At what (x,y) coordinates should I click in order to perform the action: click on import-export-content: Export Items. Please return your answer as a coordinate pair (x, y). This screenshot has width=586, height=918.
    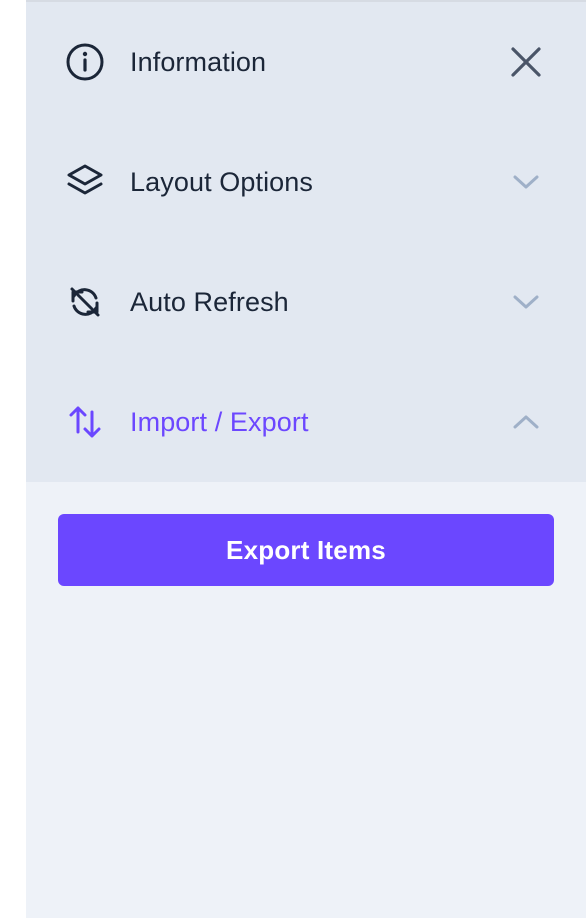
    Looking at the image, I should click on (306, 534).